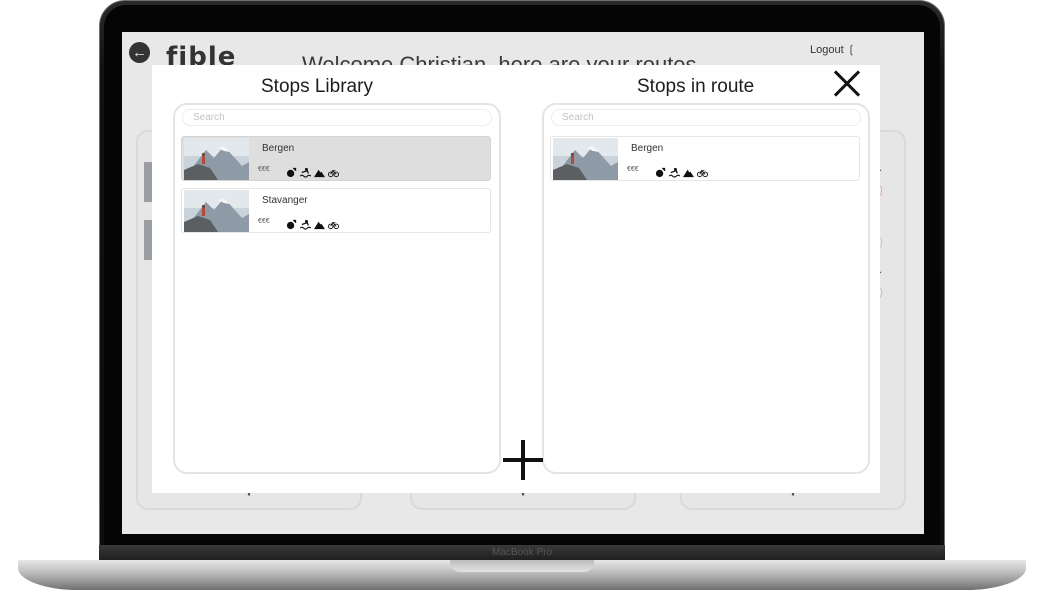 This screenshot has width=1044, height=595. Describe the element at coordinates (847, 84) in the screenshot. I see `close-icon` at that location.